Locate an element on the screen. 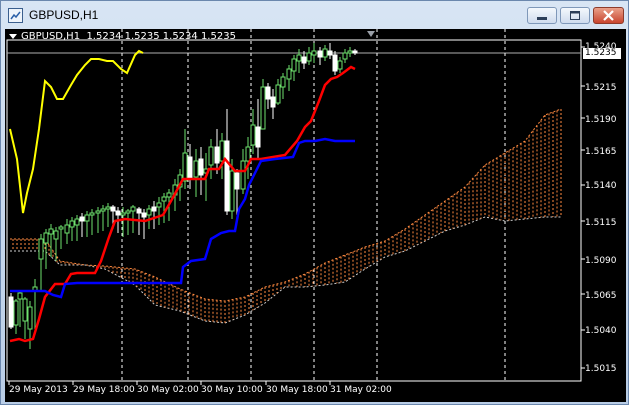 The width and height of the screenshot is (629, 405). price-label: 1.5090 is located at coordinates (601, 261).